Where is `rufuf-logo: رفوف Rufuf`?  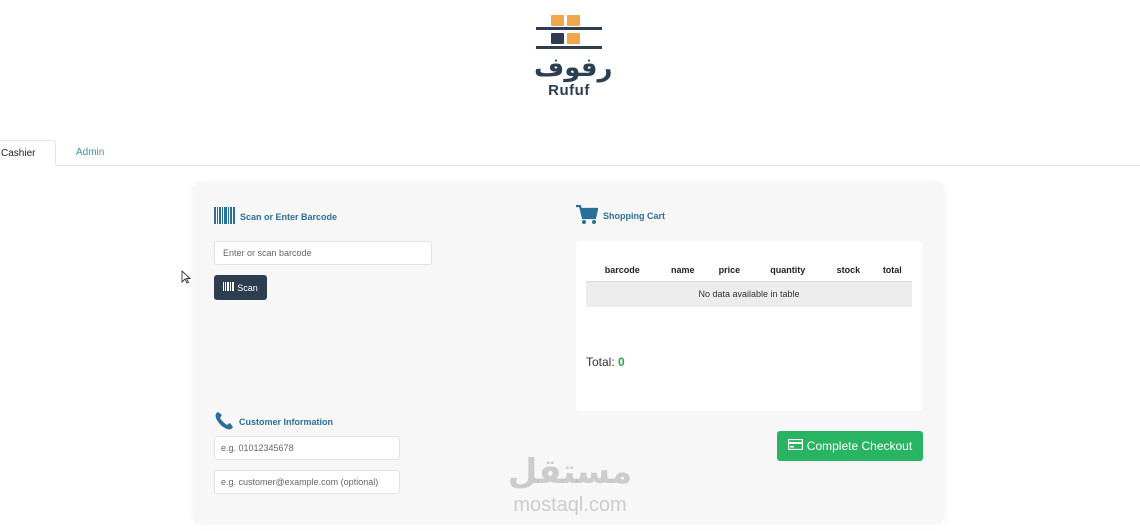 rufuf-logo: رفوف Rufuf is located at coordinates (573, 55).